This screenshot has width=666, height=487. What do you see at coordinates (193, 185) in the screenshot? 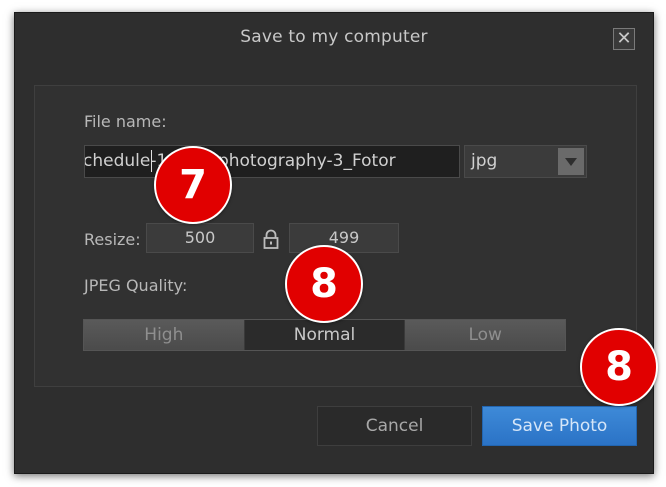
I see `step-marker-7: 7` at bounding box center [193, 185].